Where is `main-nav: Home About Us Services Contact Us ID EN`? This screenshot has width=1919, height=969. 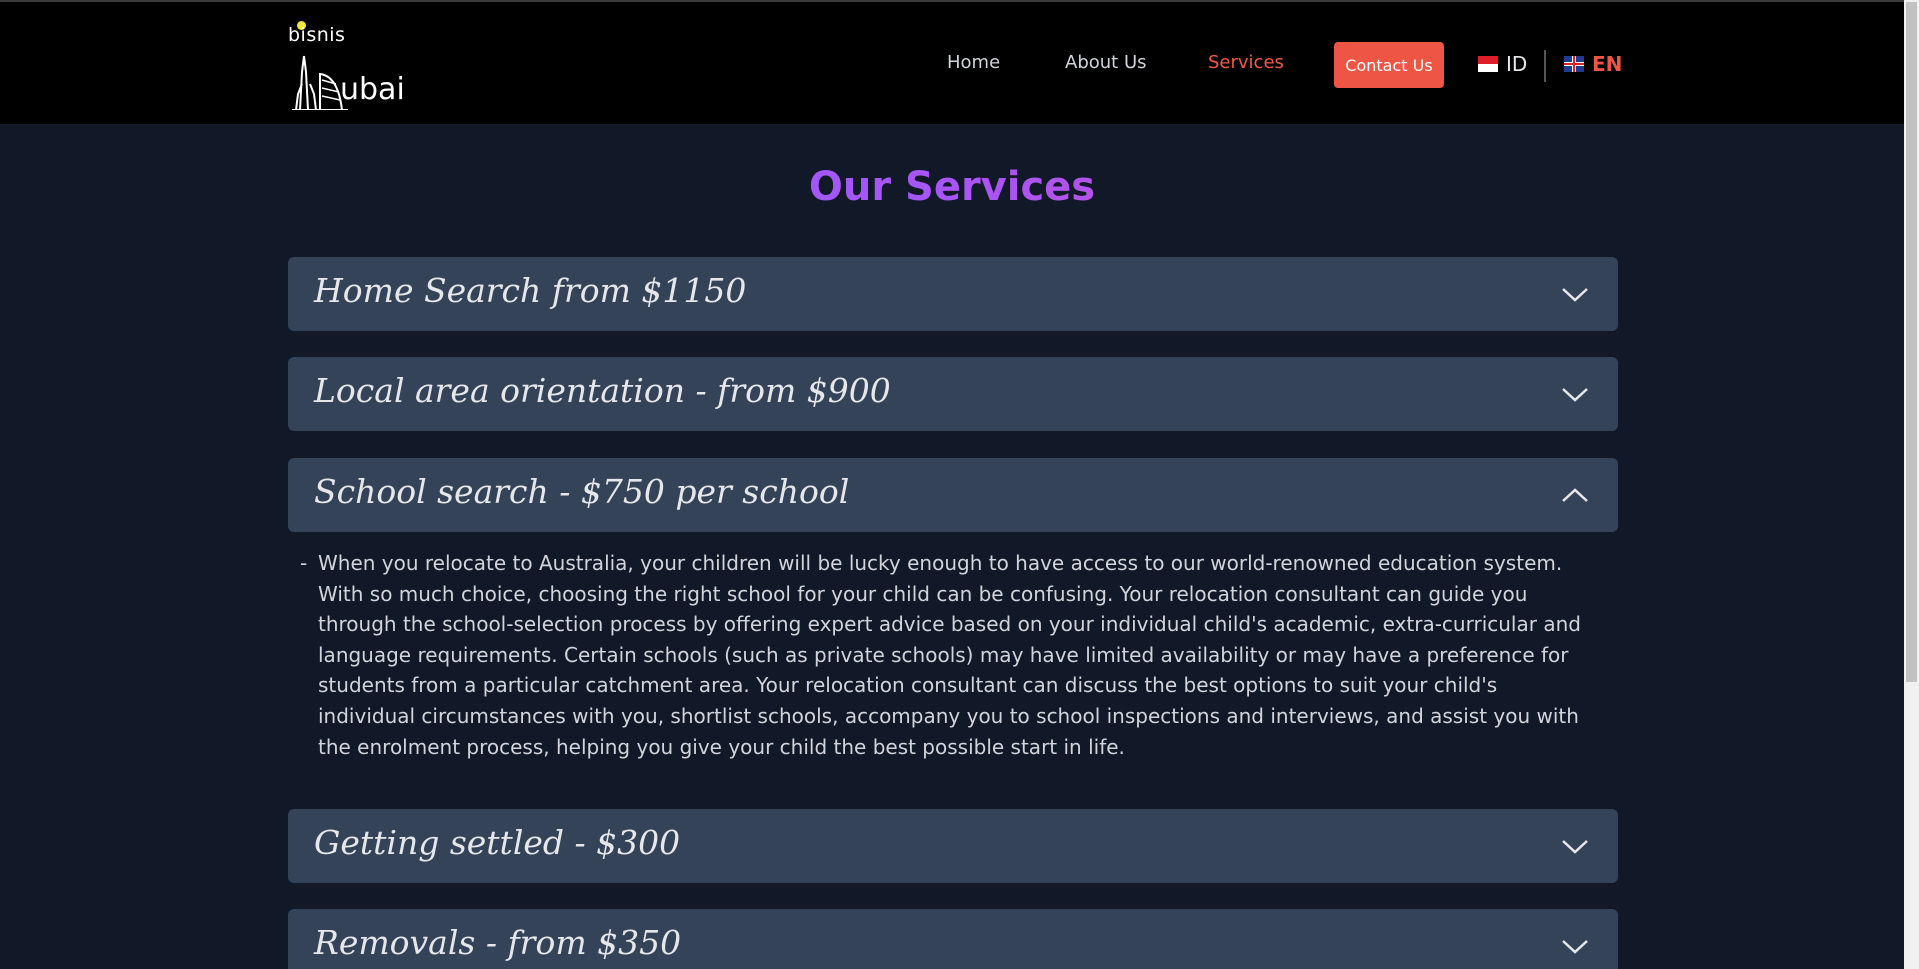
main-nav: Home About Us Services Contact Us ID EN is located at coordinates (952, 65).